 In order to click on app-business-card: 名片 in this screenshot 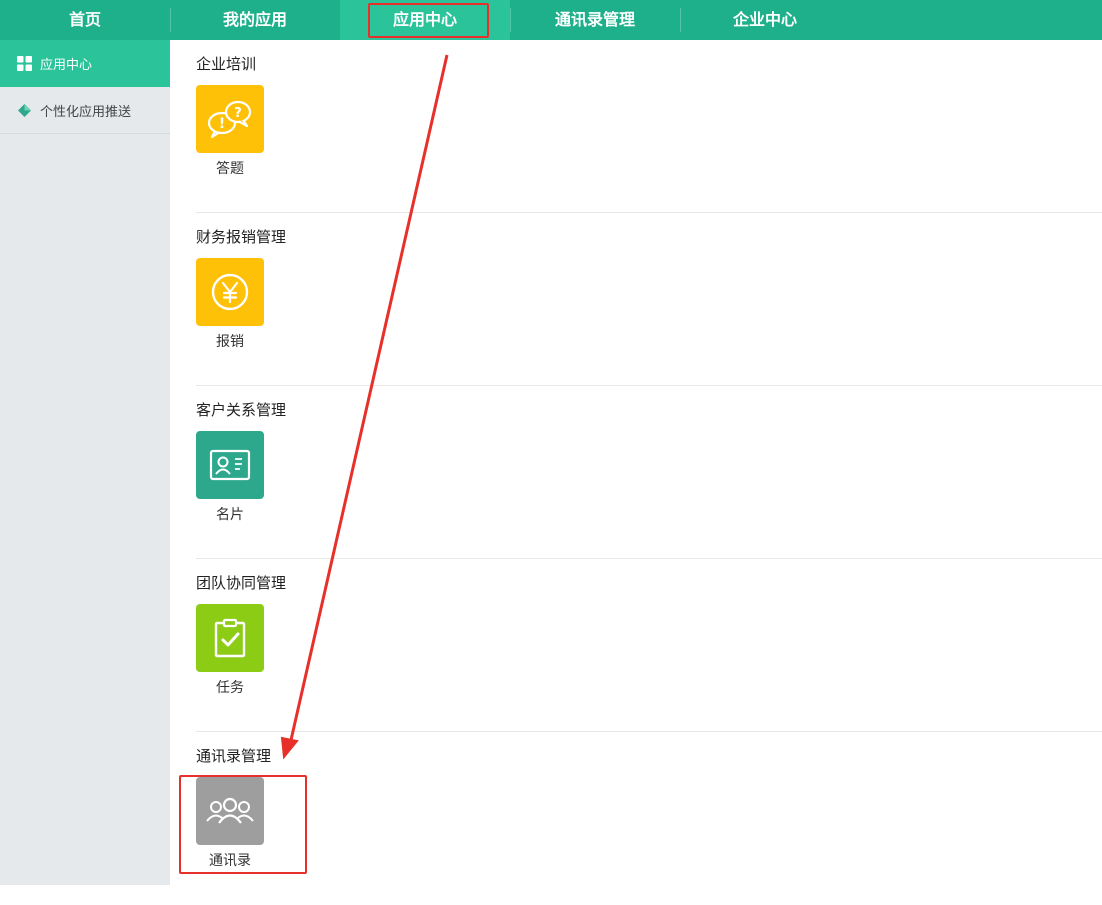, I will do `click(230, 477)`.